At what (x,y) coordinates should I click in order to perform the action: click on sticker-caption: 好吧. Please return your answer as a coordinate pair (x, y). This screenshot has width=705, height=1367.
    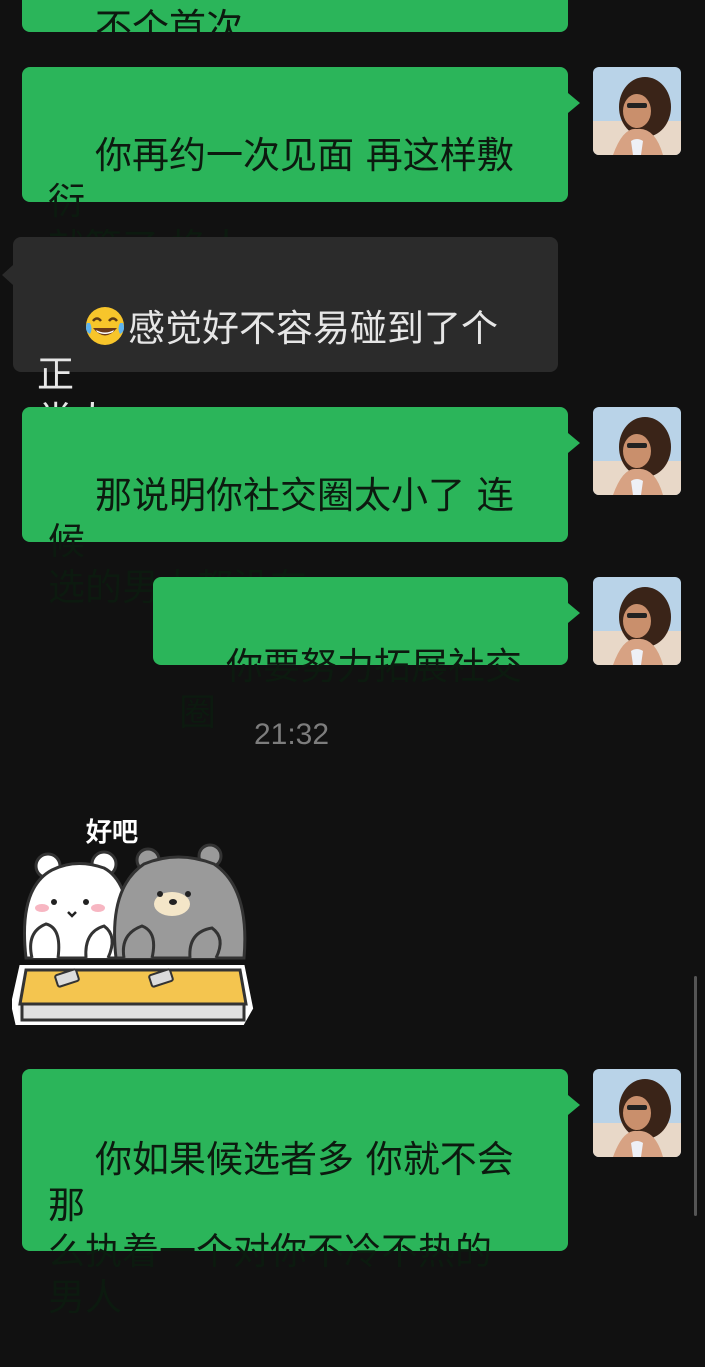
    Looking at the image, I should click on (112, 833).